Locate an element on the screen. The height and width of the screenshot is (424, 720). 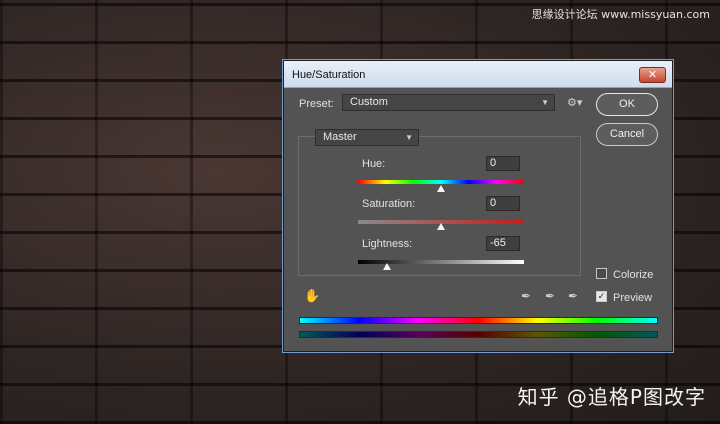
dialog-titlebar: Hue/Saturation ✕ is located at coordinates (478, 74).